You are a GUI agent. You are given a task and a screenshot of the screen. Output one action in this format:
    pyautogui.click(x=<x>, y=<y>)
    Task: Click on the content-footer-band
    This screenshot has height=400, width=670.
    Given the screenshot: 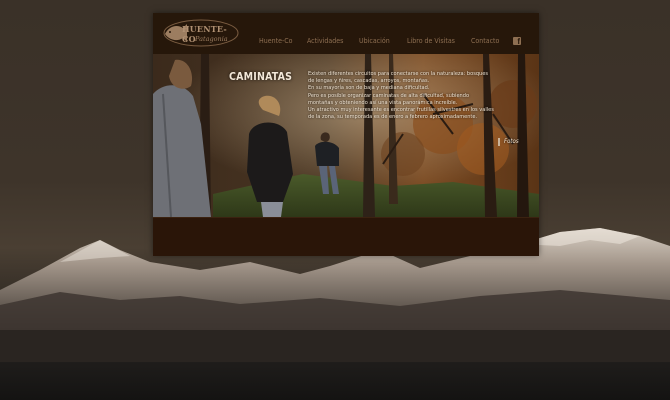 What is the action you would take?
    pyautogui.click(x=346, y=236)
    